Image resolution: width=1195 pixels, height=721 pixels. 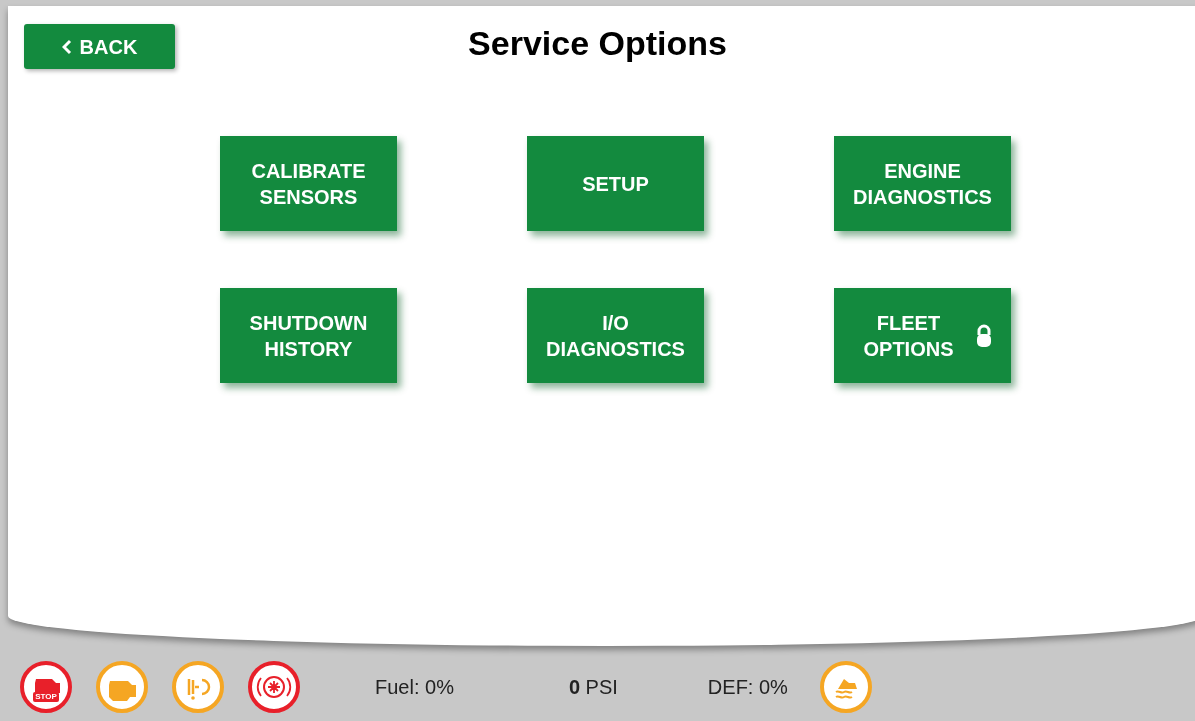 I want to click on pressure-reading: 0 PSI, so click(x=593, y=687).